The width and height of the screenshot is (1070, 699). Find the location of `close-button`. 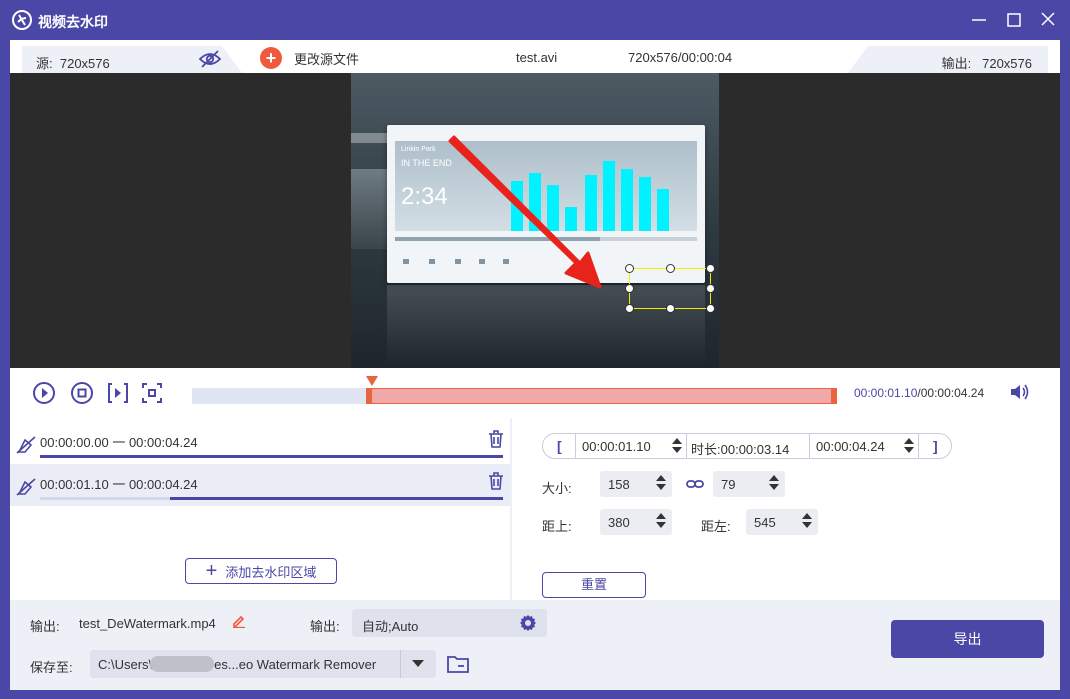

close-button is located at coordinates (1048, 20).